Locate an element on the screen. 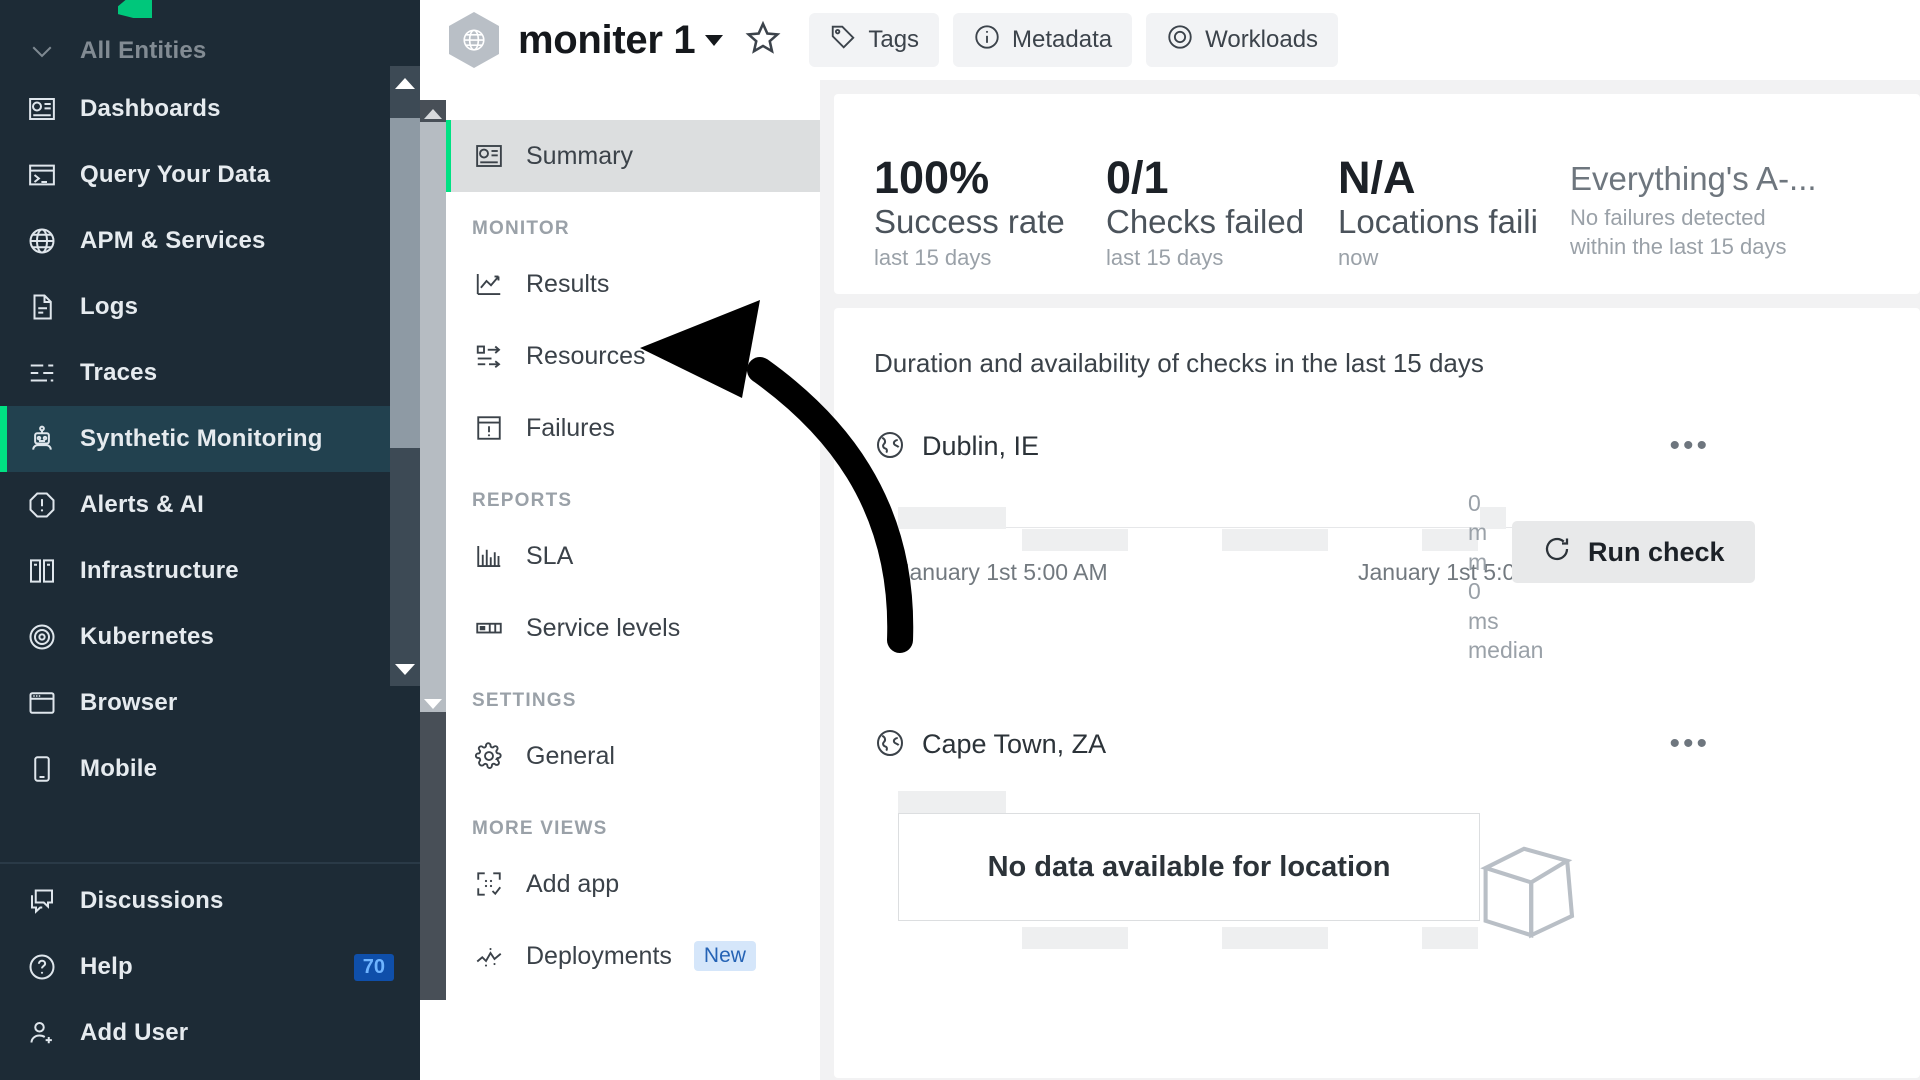  sidebar-item-label: Alerts & AI is located at coordinates (142, 504).